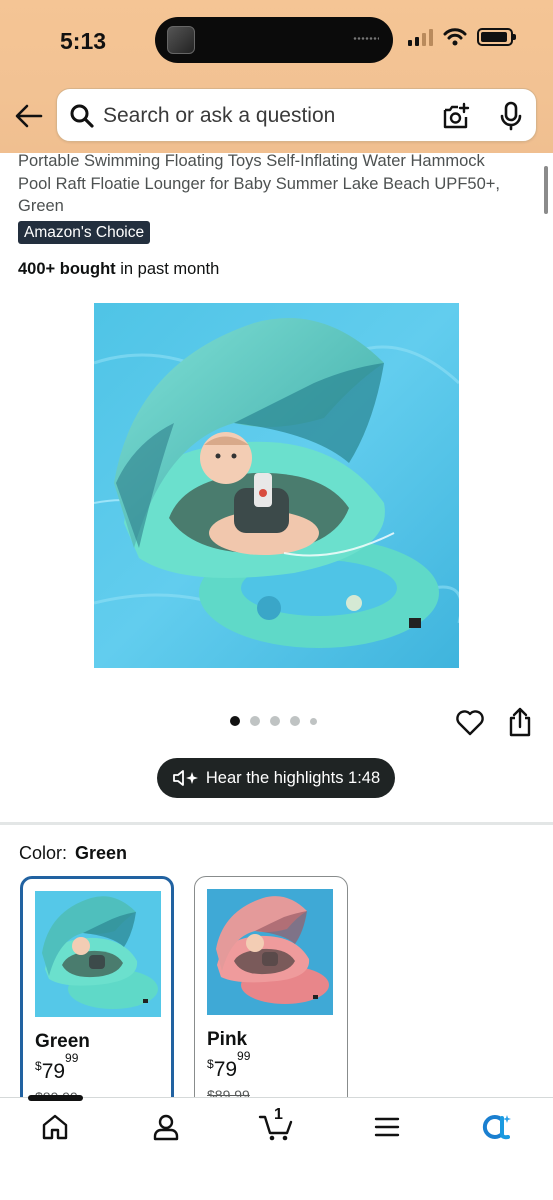  I want to click on status-indicators, so click(462, 37).